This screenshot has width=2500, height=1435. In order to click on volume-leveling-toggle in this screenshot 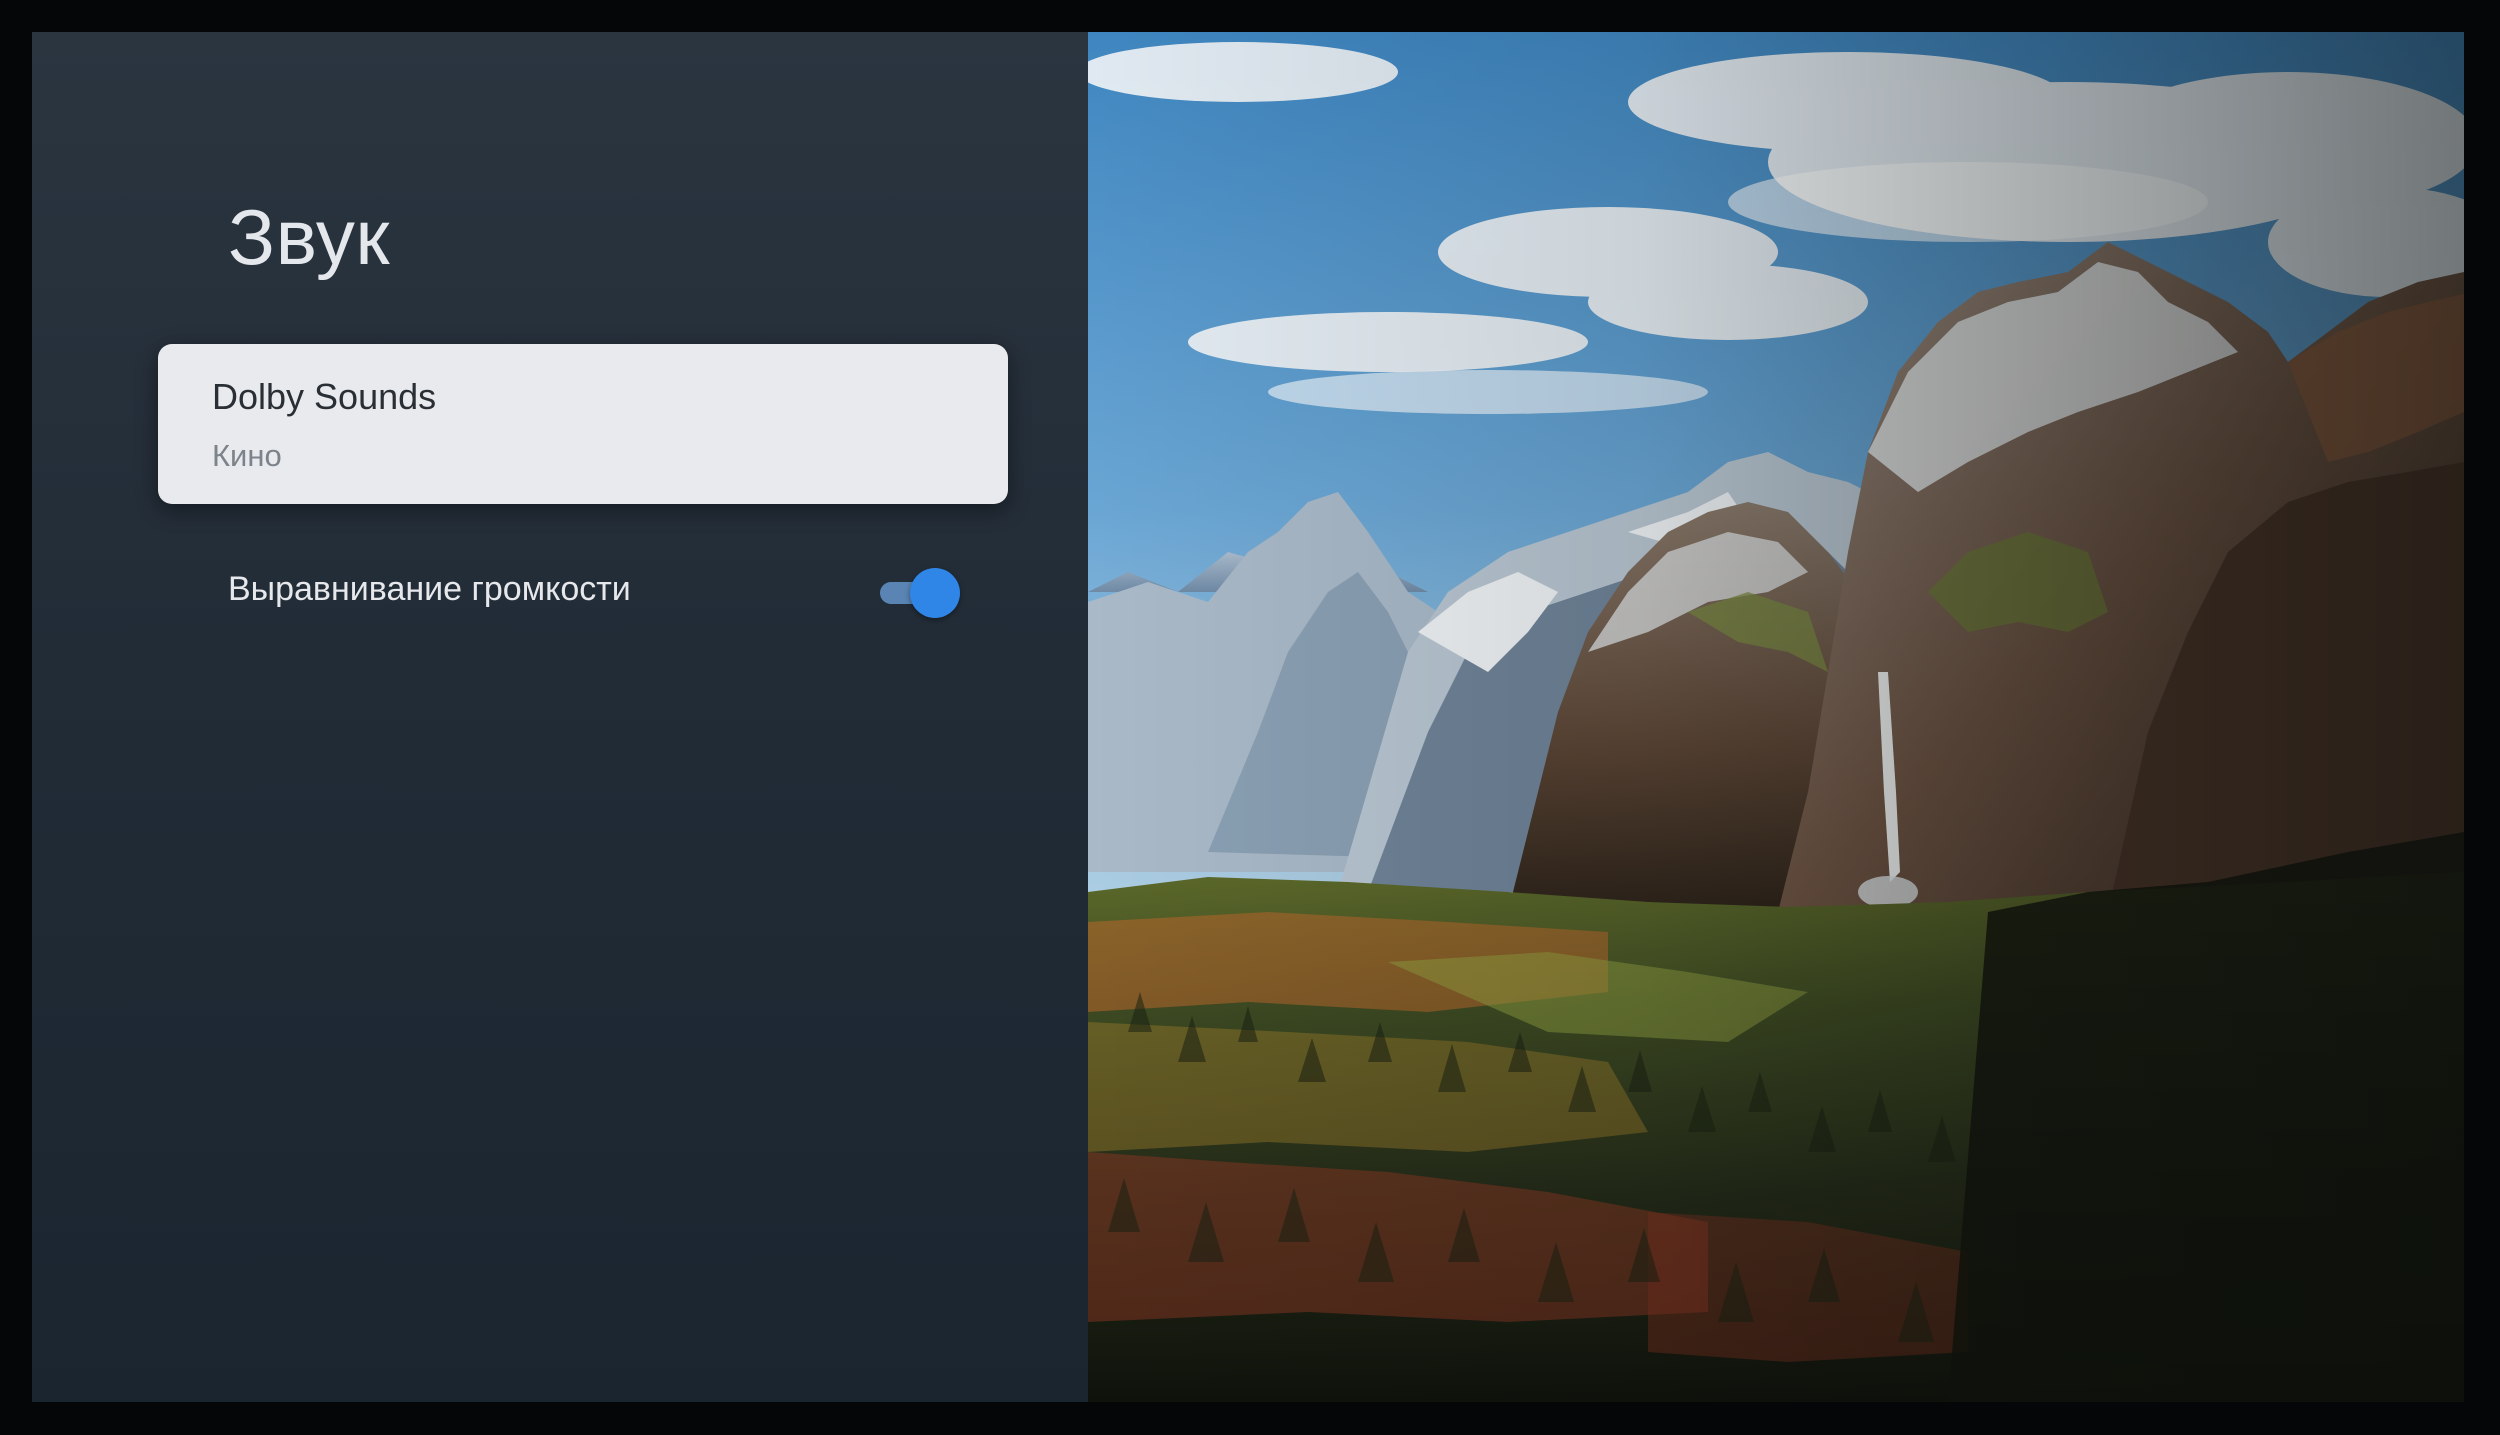, I will do `click(918, 593)`.